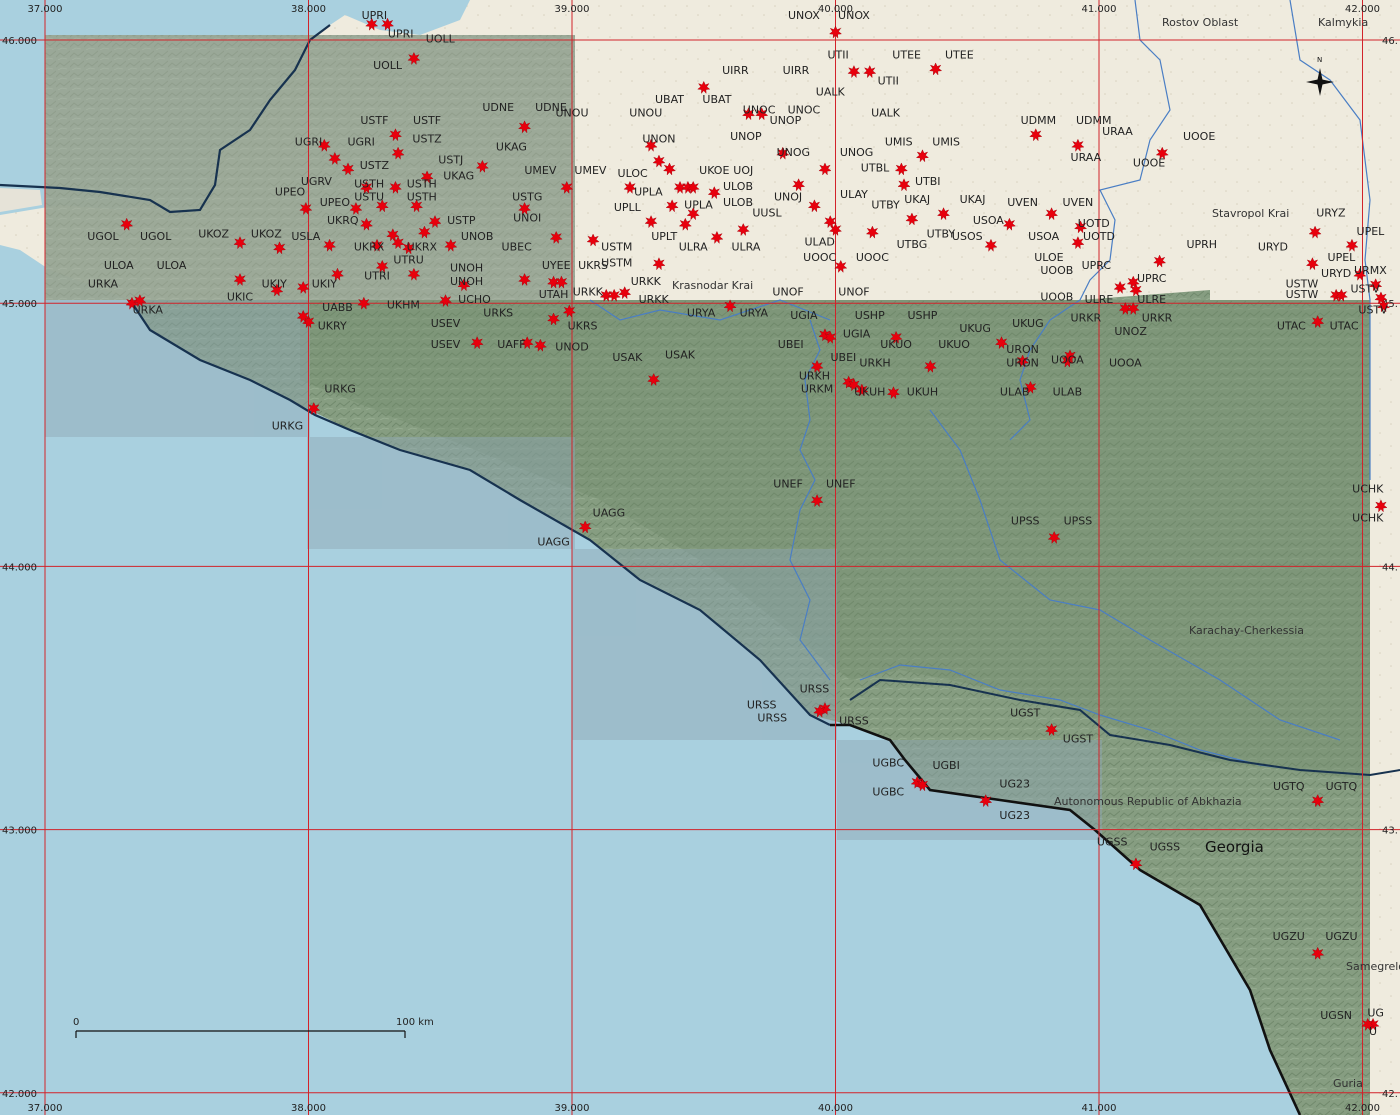  Describe the element at coordinates (450, 160) in the screenshot. I see `airspace-label: USTJ` at that location.